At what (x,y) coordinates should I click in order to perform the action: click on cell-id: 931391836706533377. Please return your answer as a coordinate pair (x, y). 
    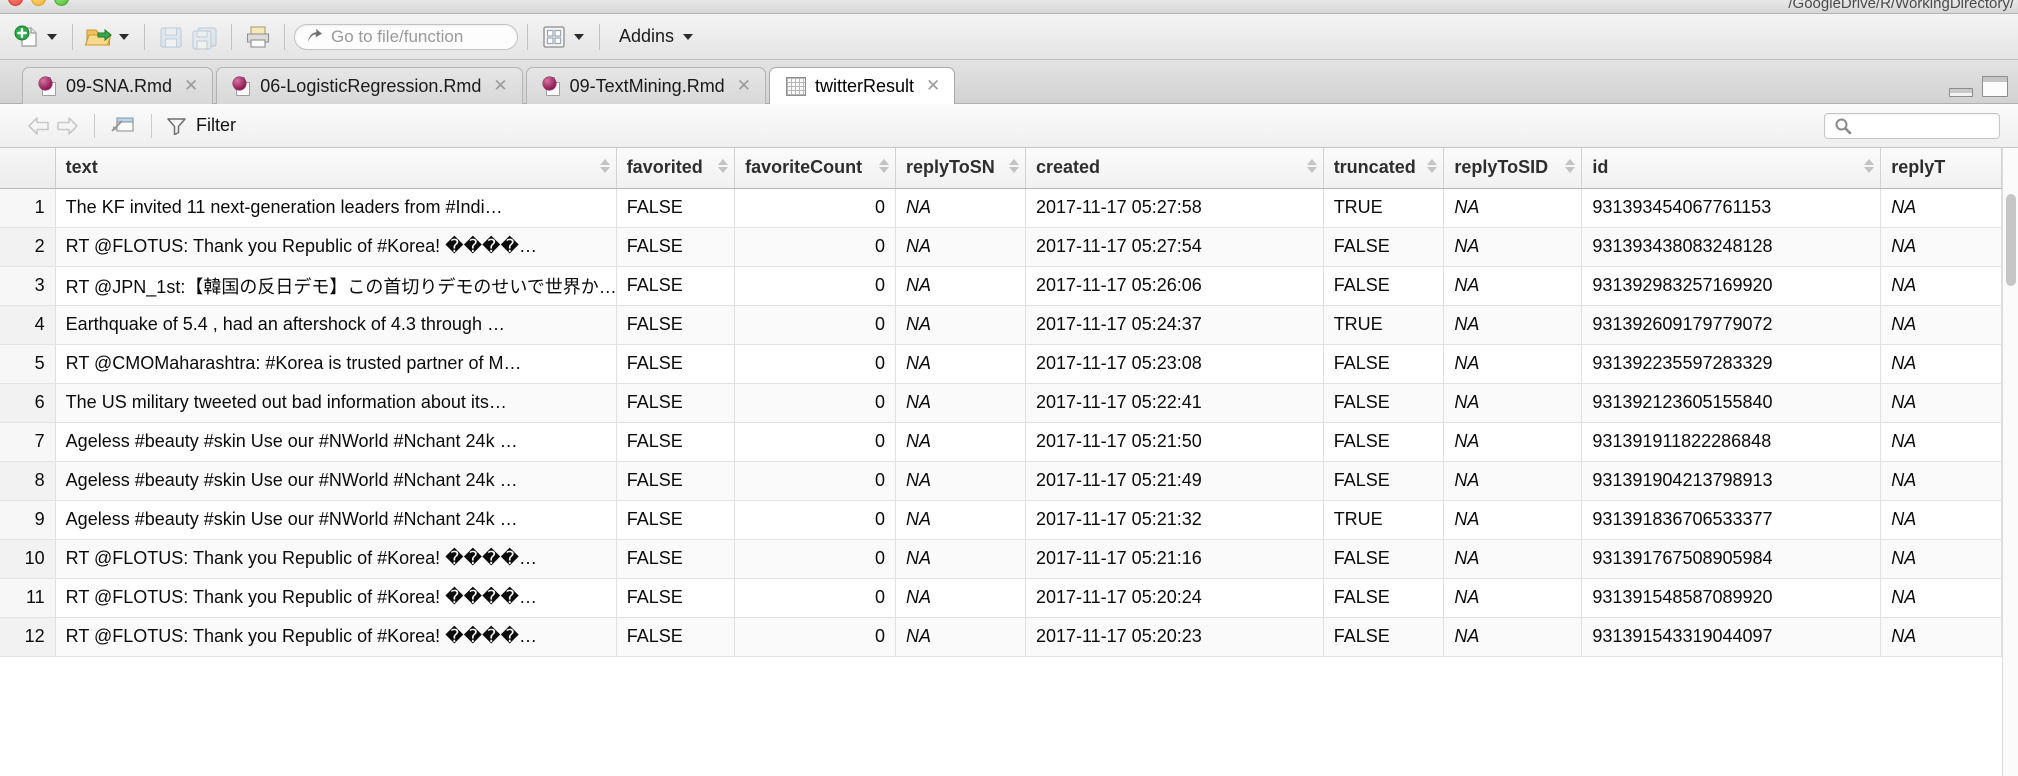
    Looking at the image, I should click on (1731, 520).